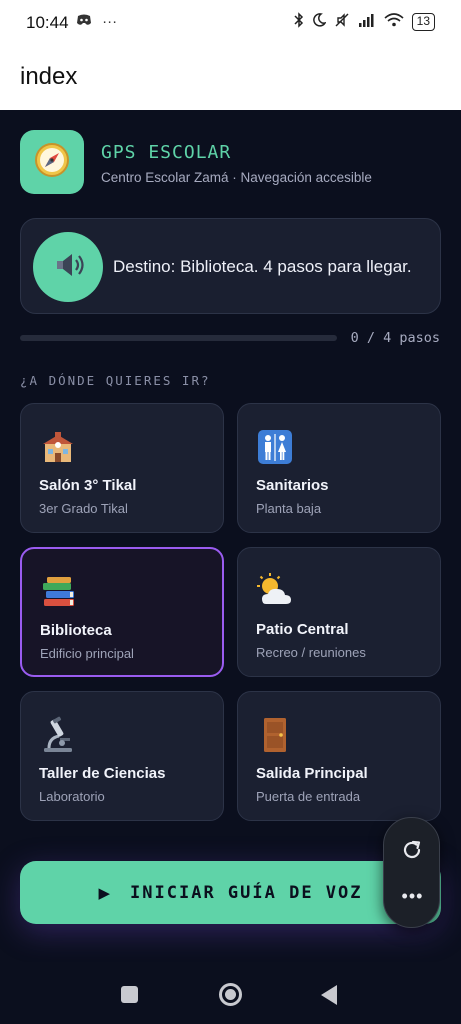  What do you see at coordinates (312, 773) in the screenshot?
I see `card-title: Salida Principal` at bounding box center [312, 773].